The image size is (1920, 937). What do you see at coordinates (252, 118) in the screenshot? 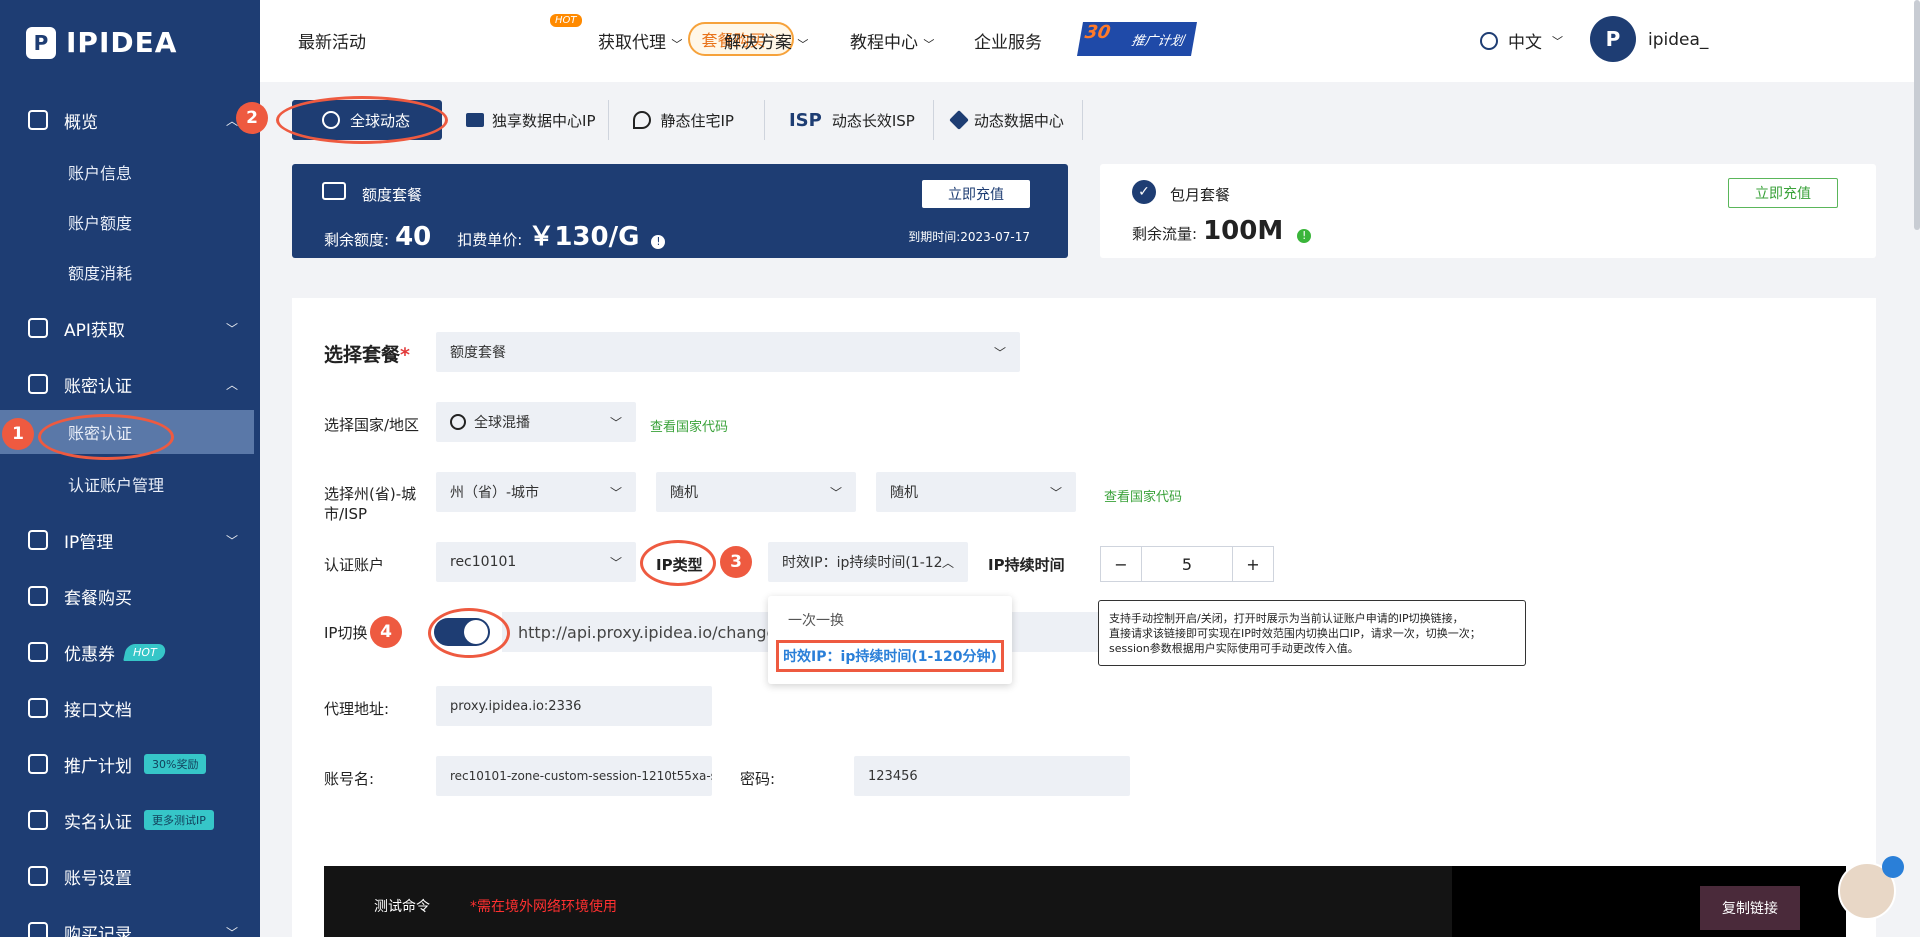
I see `annotation-number-2: 2` at bounding box center [252, 118].